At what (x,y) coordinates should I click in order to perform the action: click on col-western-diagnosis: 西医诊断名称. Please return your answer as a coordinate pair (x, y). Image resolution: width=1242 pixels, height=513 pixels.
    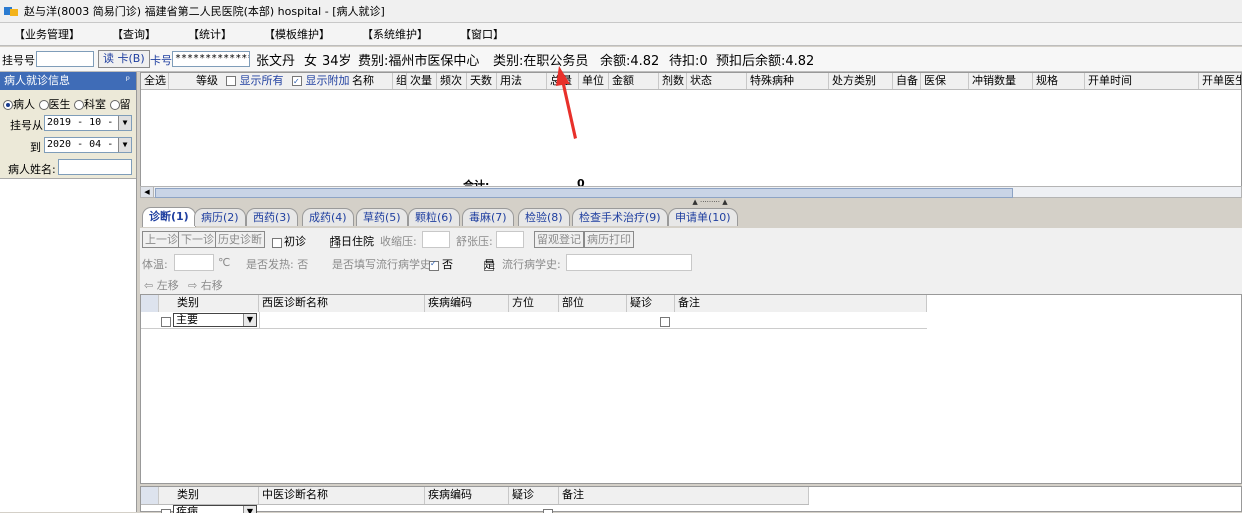
    Looking at the image, I should click on (342, 303).